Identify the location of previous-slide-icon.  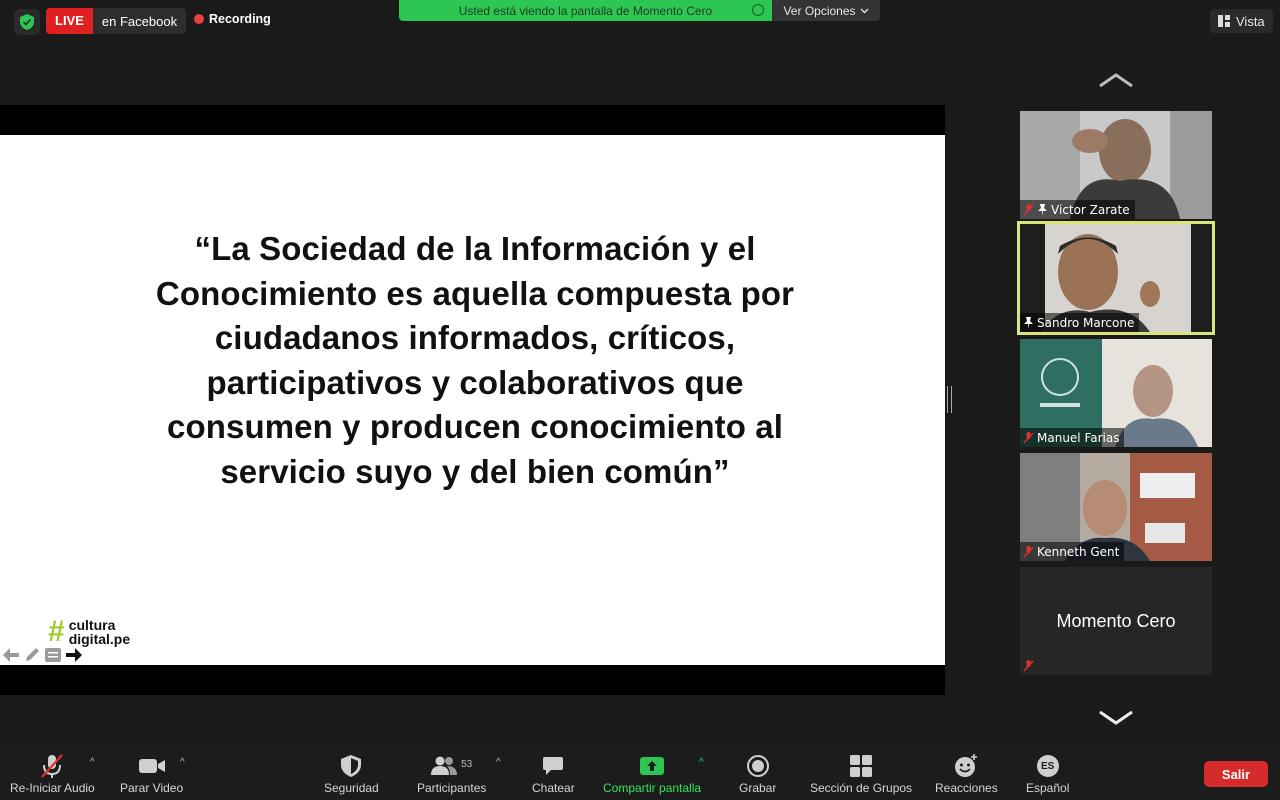
(10, 654).